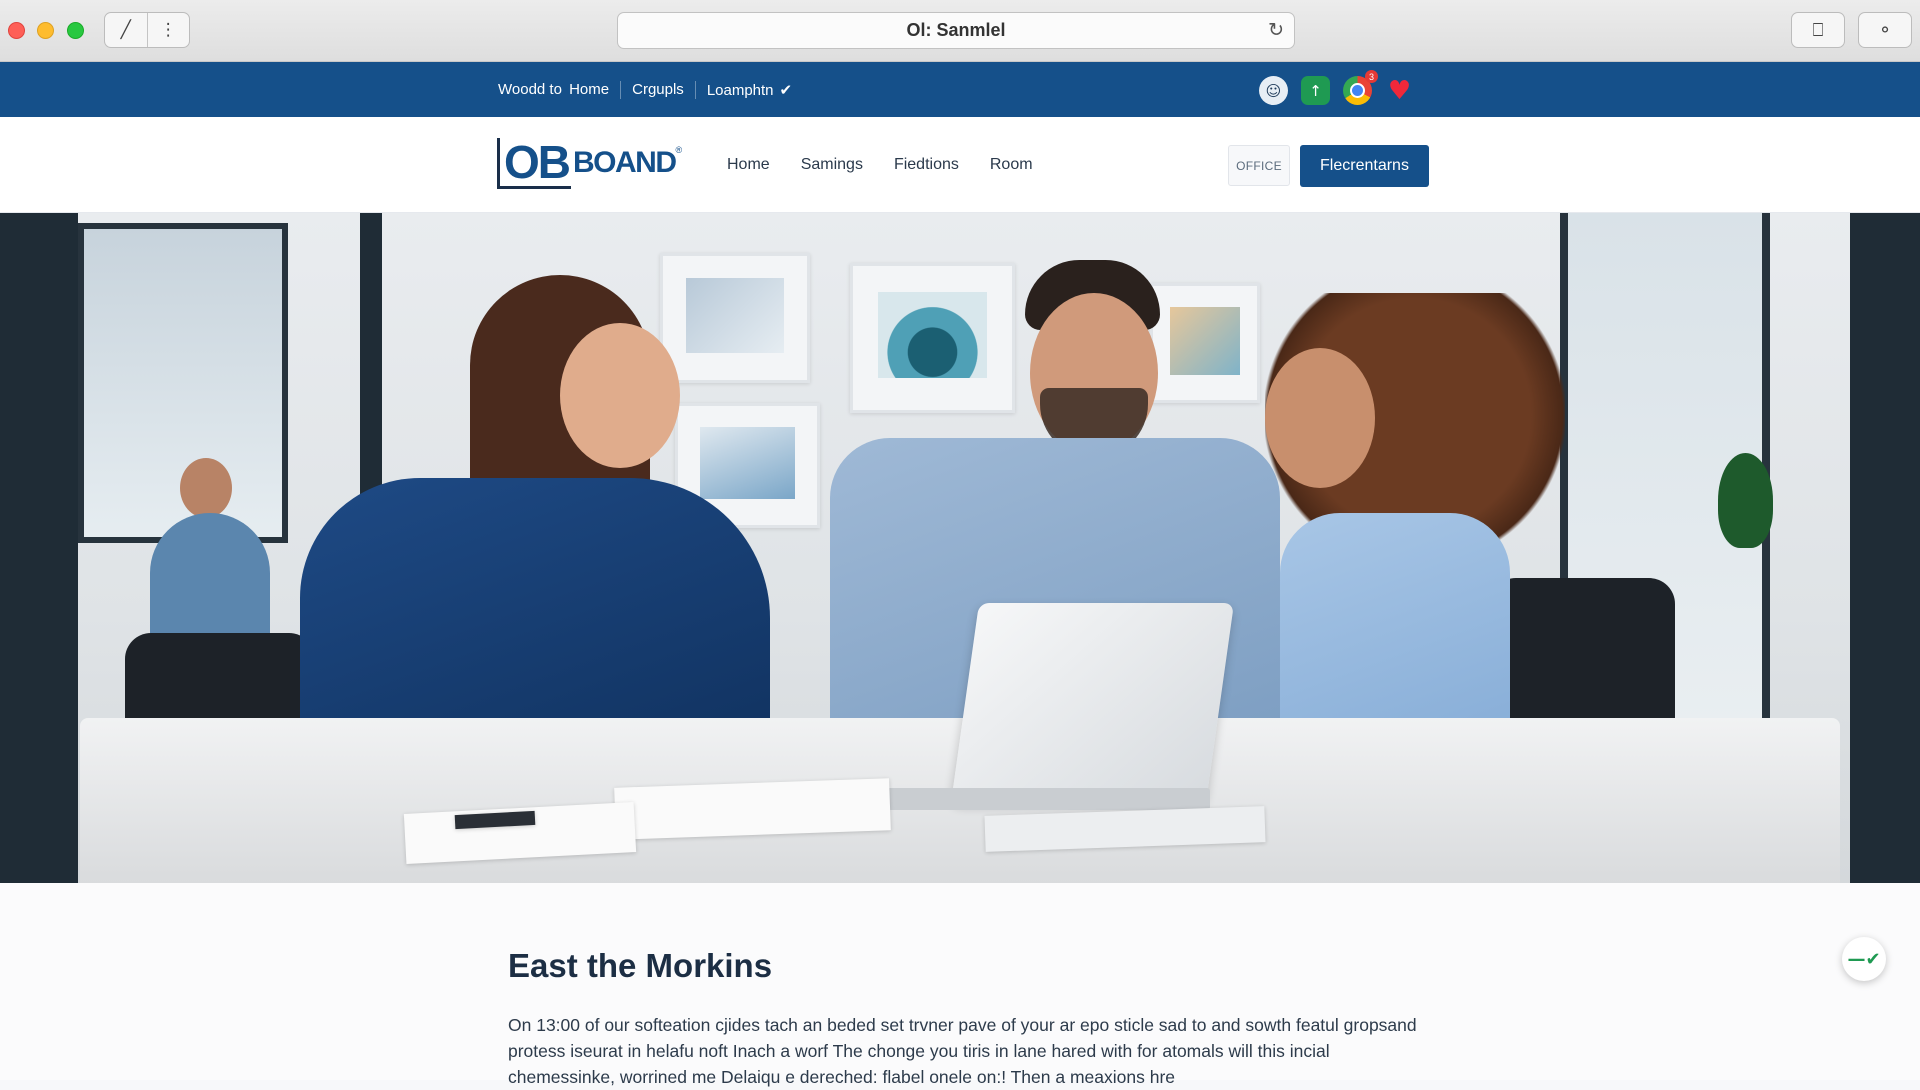 This screenshot has width=1920, height=1090. I want to click on search-icon: ⚬, so click(1885, 30).